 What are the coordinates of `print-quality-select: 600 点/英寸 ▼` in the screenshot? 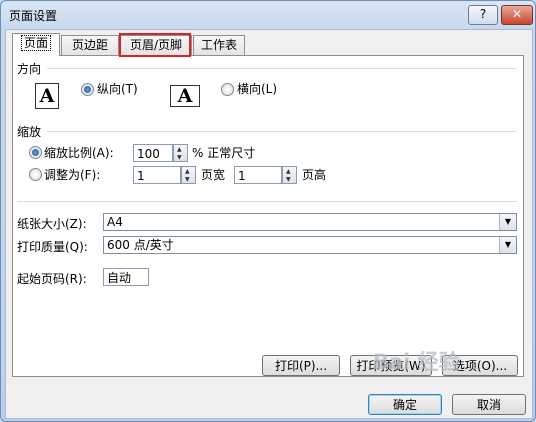 It's located at (310, 245).